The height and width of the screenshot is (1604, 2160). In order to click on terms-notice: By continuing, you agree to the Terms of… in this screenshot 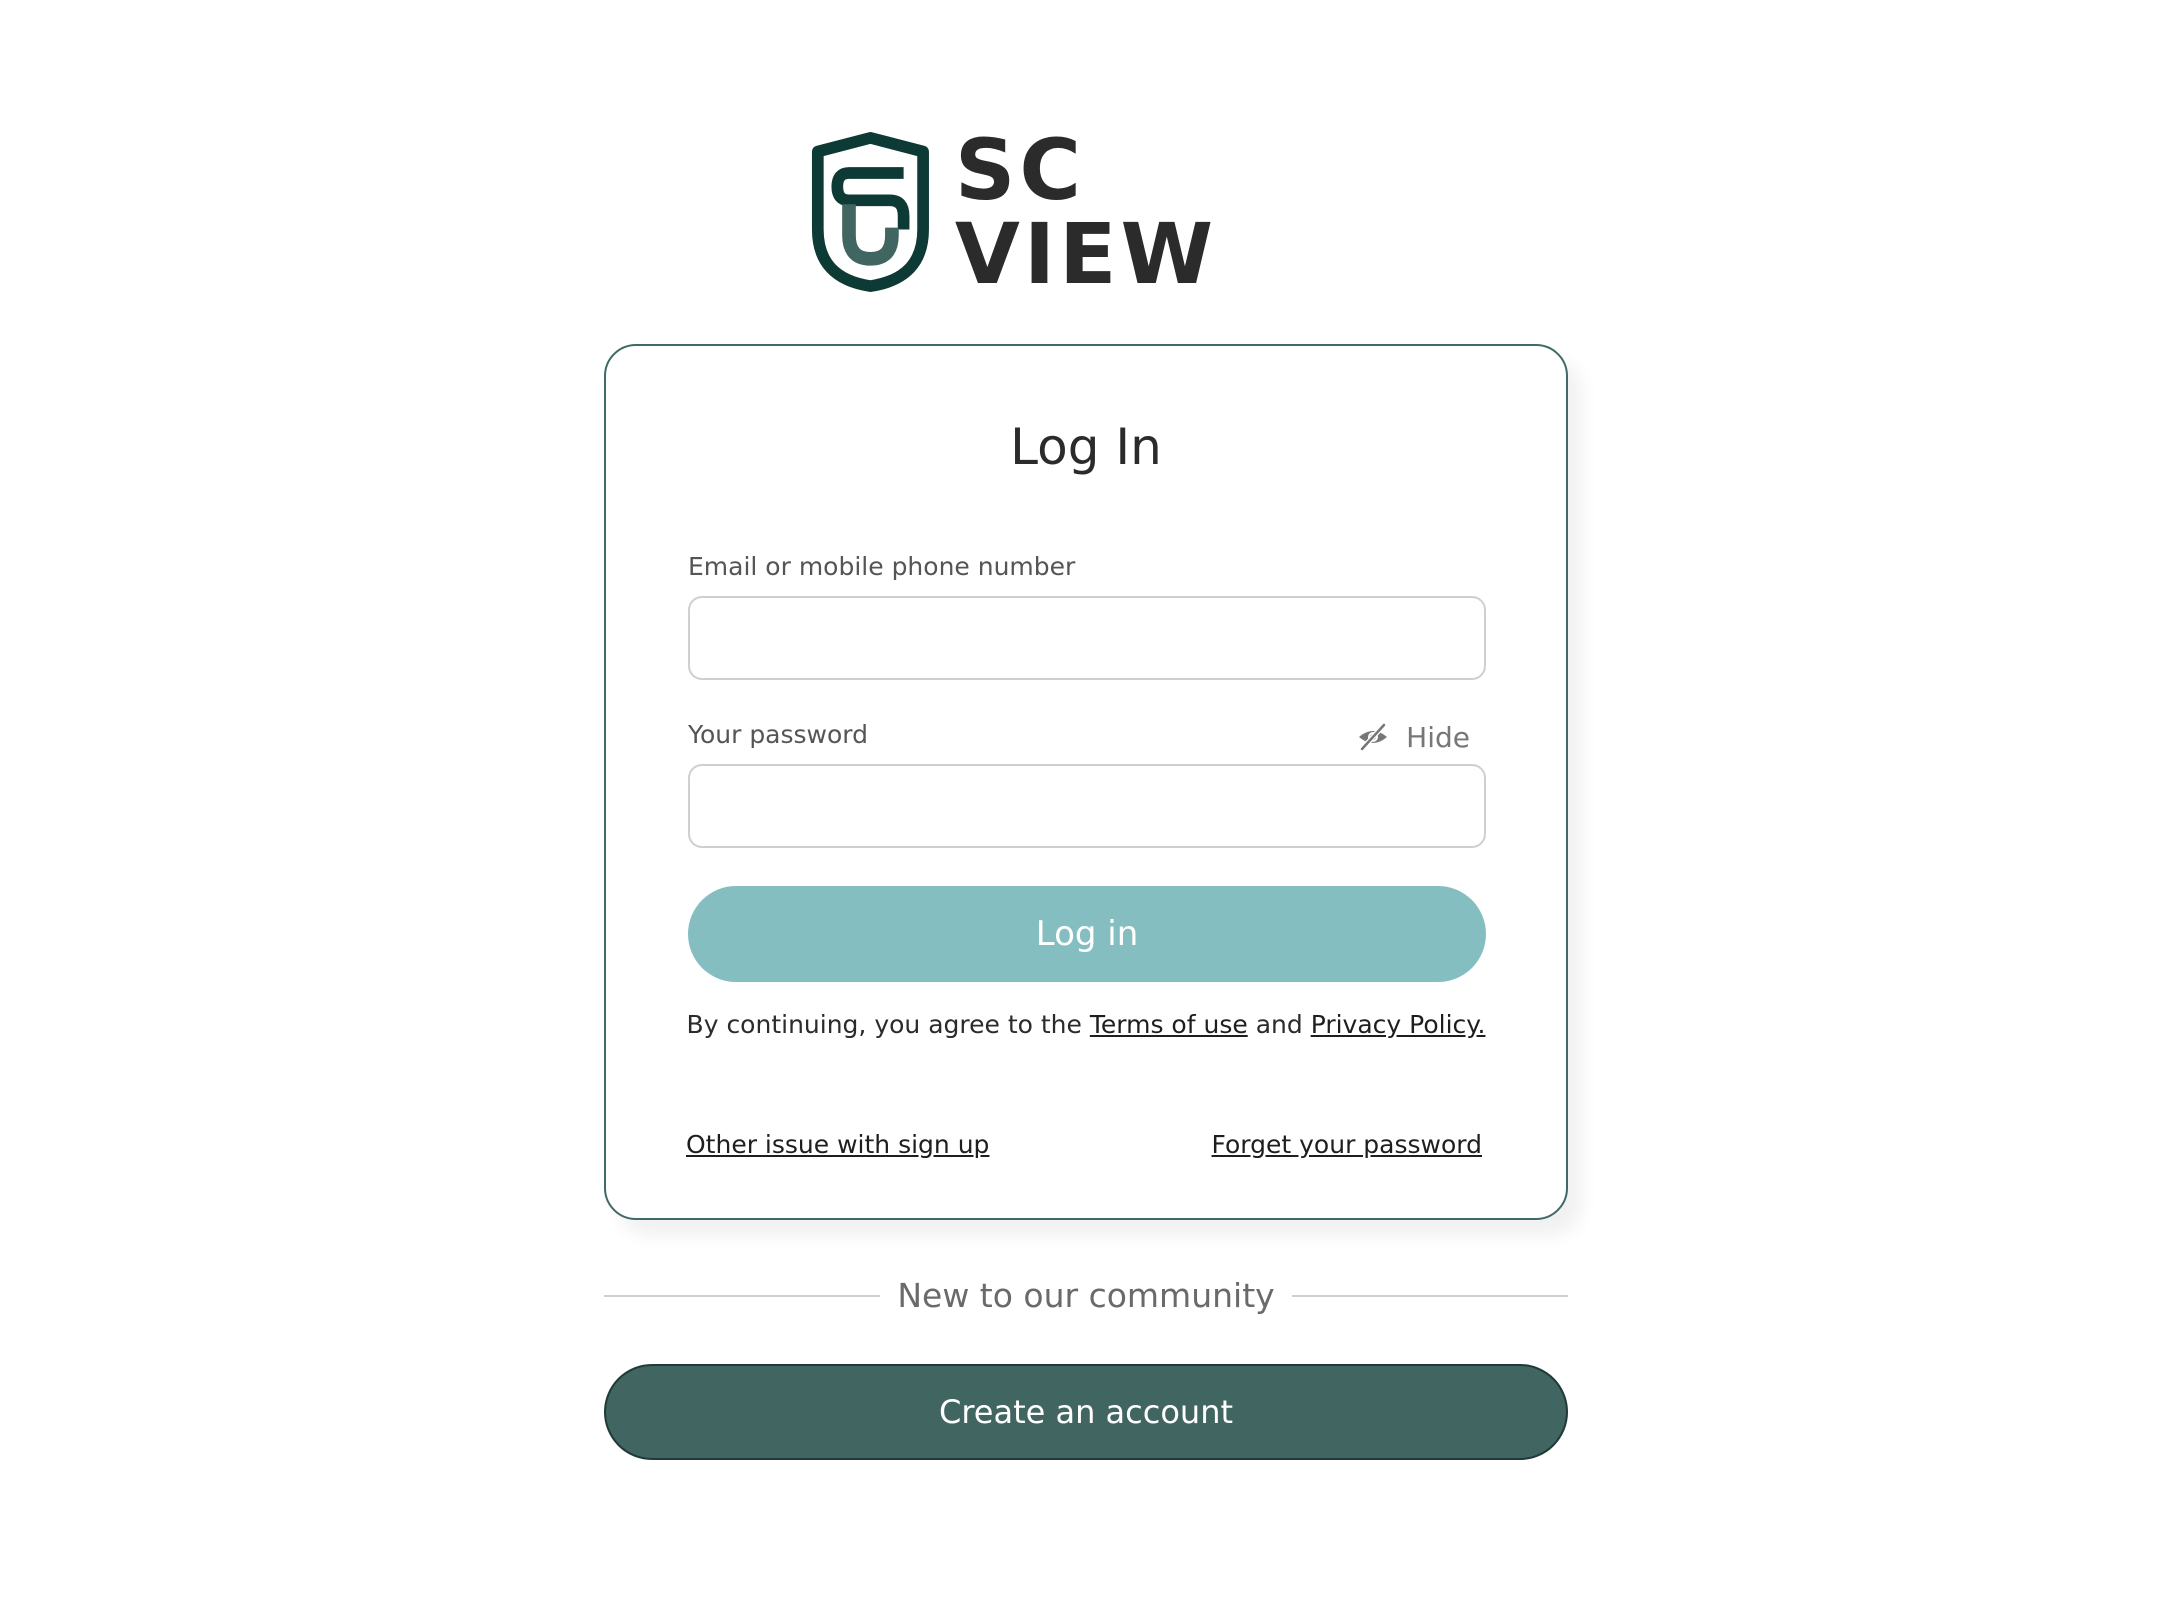, I will do `click(1086, 1024)`.